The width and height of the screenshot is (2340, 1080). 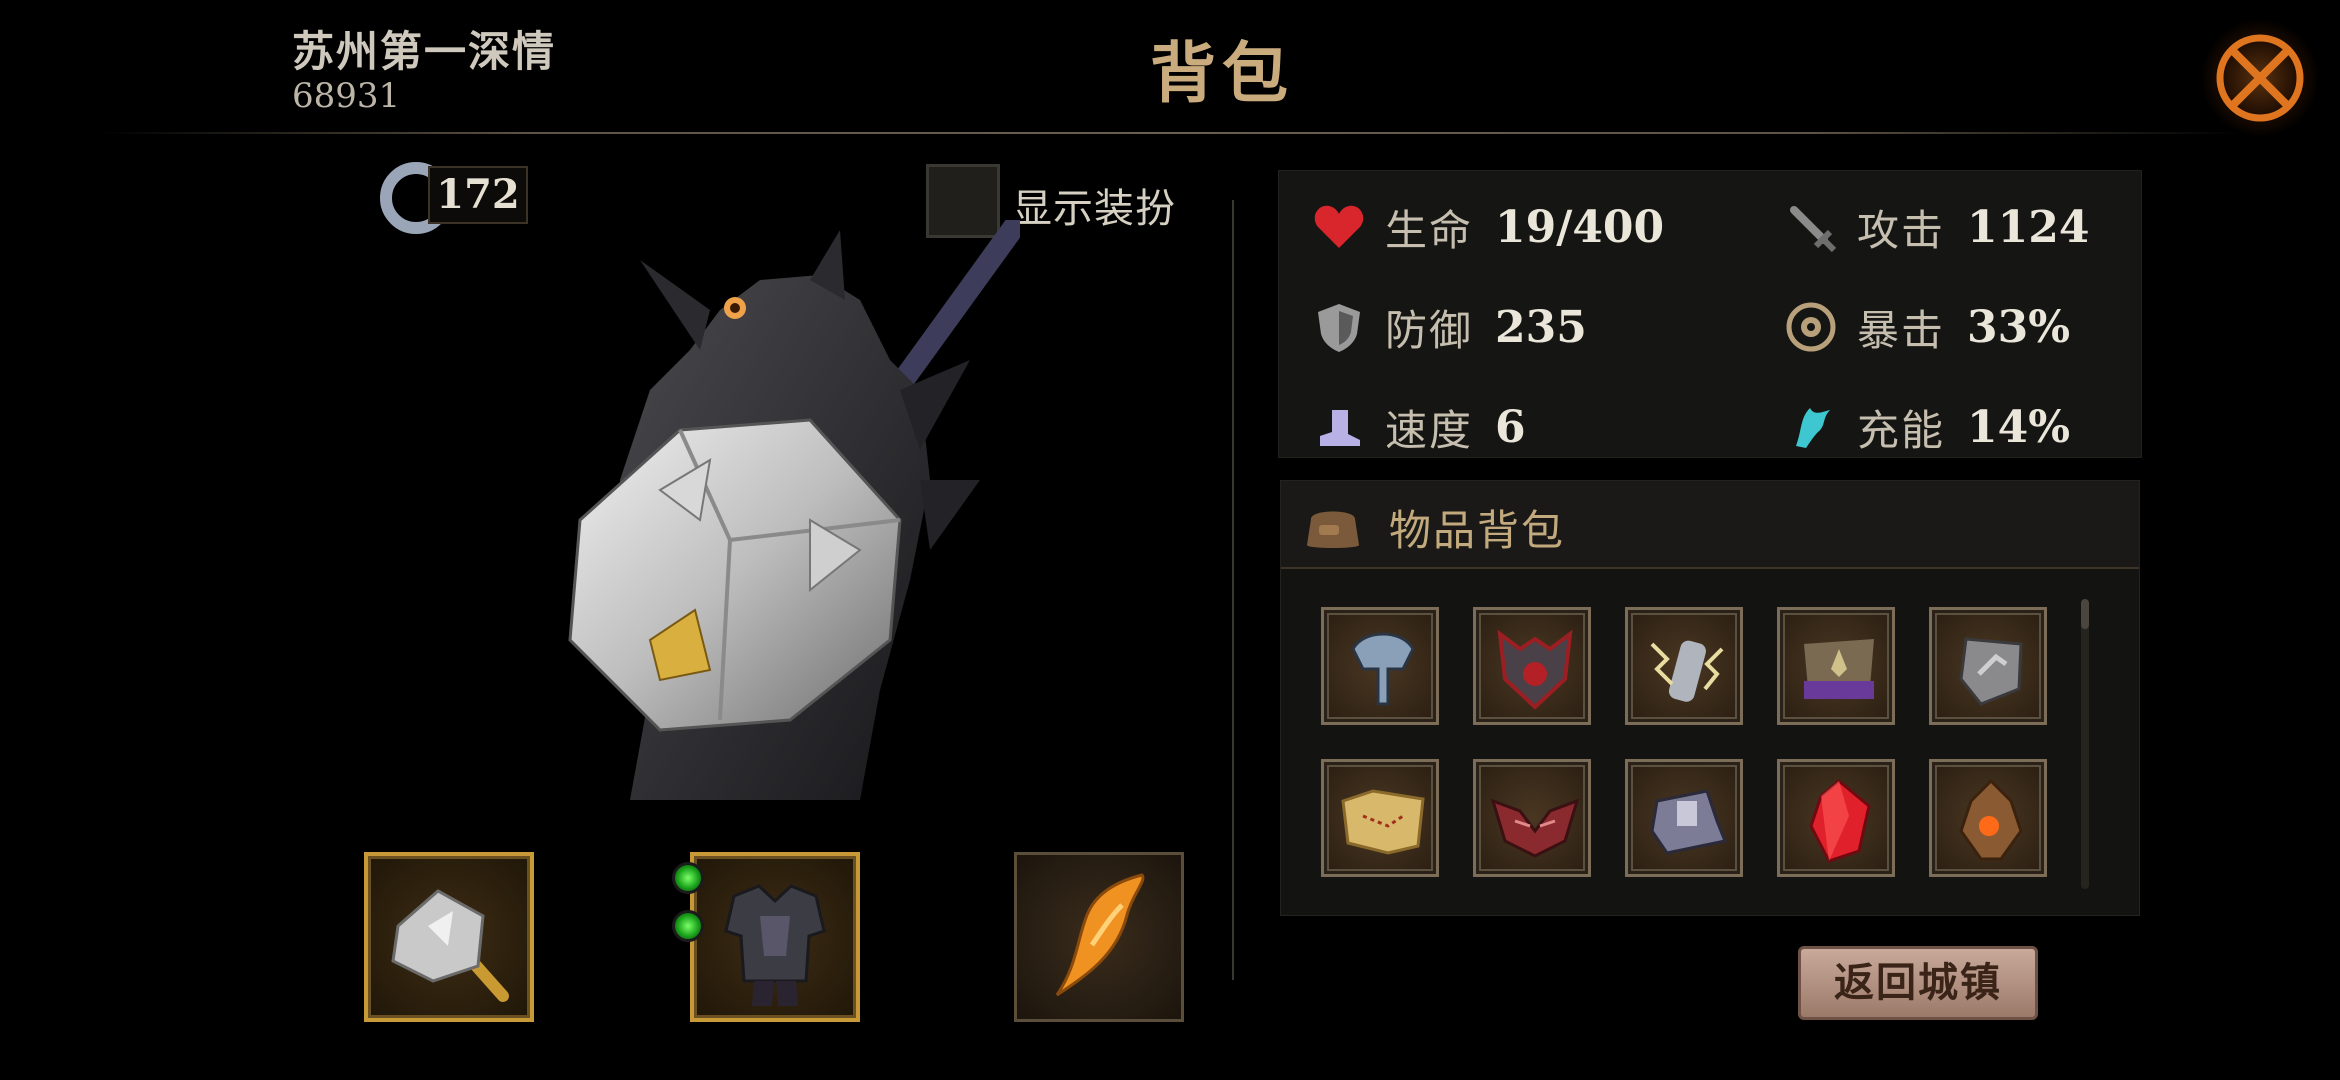 I want to click on crit-target-icon, so click(x=1811, y=327).